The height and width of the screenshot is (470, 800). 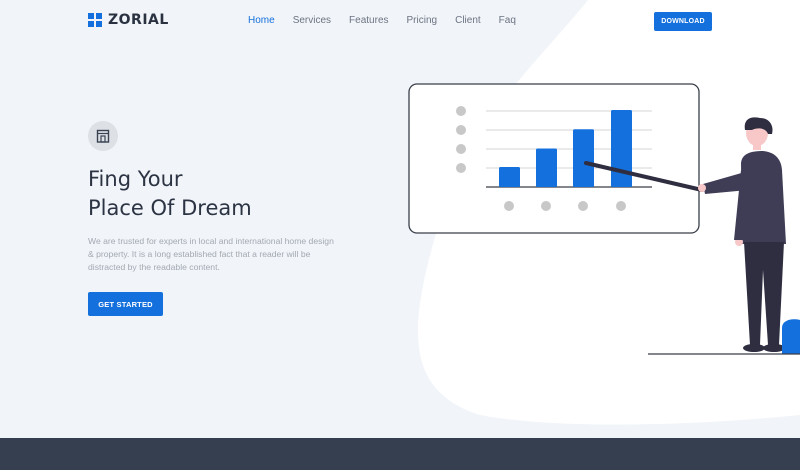 What do you see at coordinates (261, 20) in the screenshot?
I see `nav-home: Home` at bounding box center [261, 20].